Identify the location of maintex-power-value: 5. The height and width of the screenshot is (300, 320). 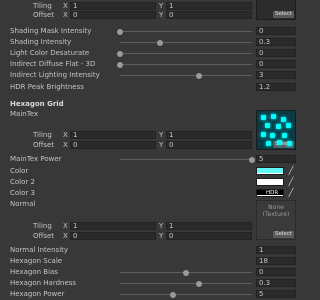
(276, 159).